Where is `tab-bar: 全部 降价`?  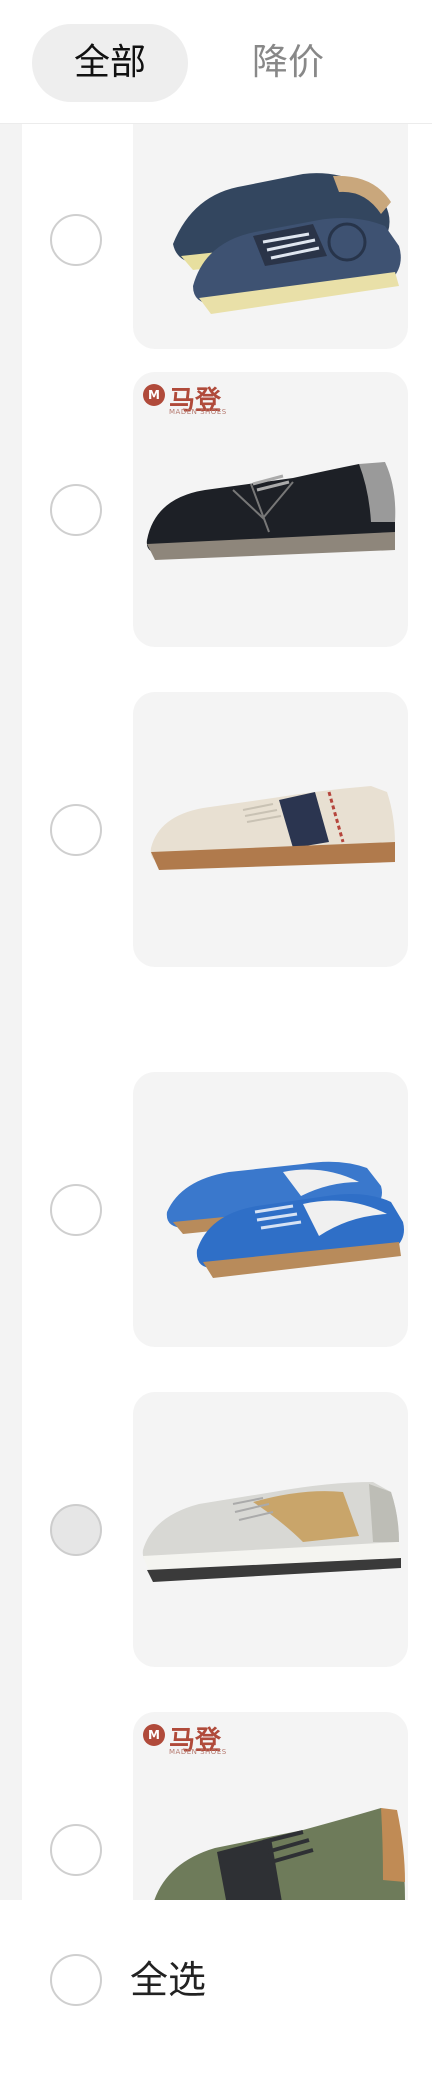 tab-bar: 全部 降价 is located at coordinates (216, 62).